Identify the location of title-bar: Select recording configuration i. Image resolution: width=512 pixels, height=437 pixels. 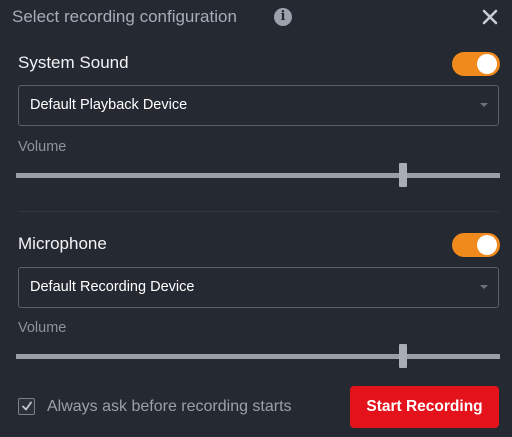
(256, 17).